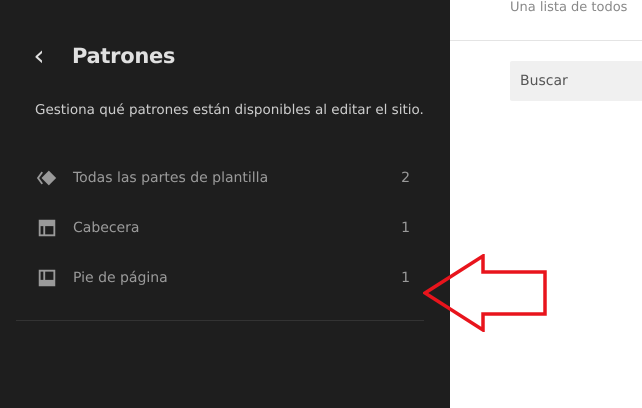 The width and height of the screenshot is (642, 408). Describe the element at coordinates (576, 81) in the screenshot. I see `search-field: Buscar` at that location.